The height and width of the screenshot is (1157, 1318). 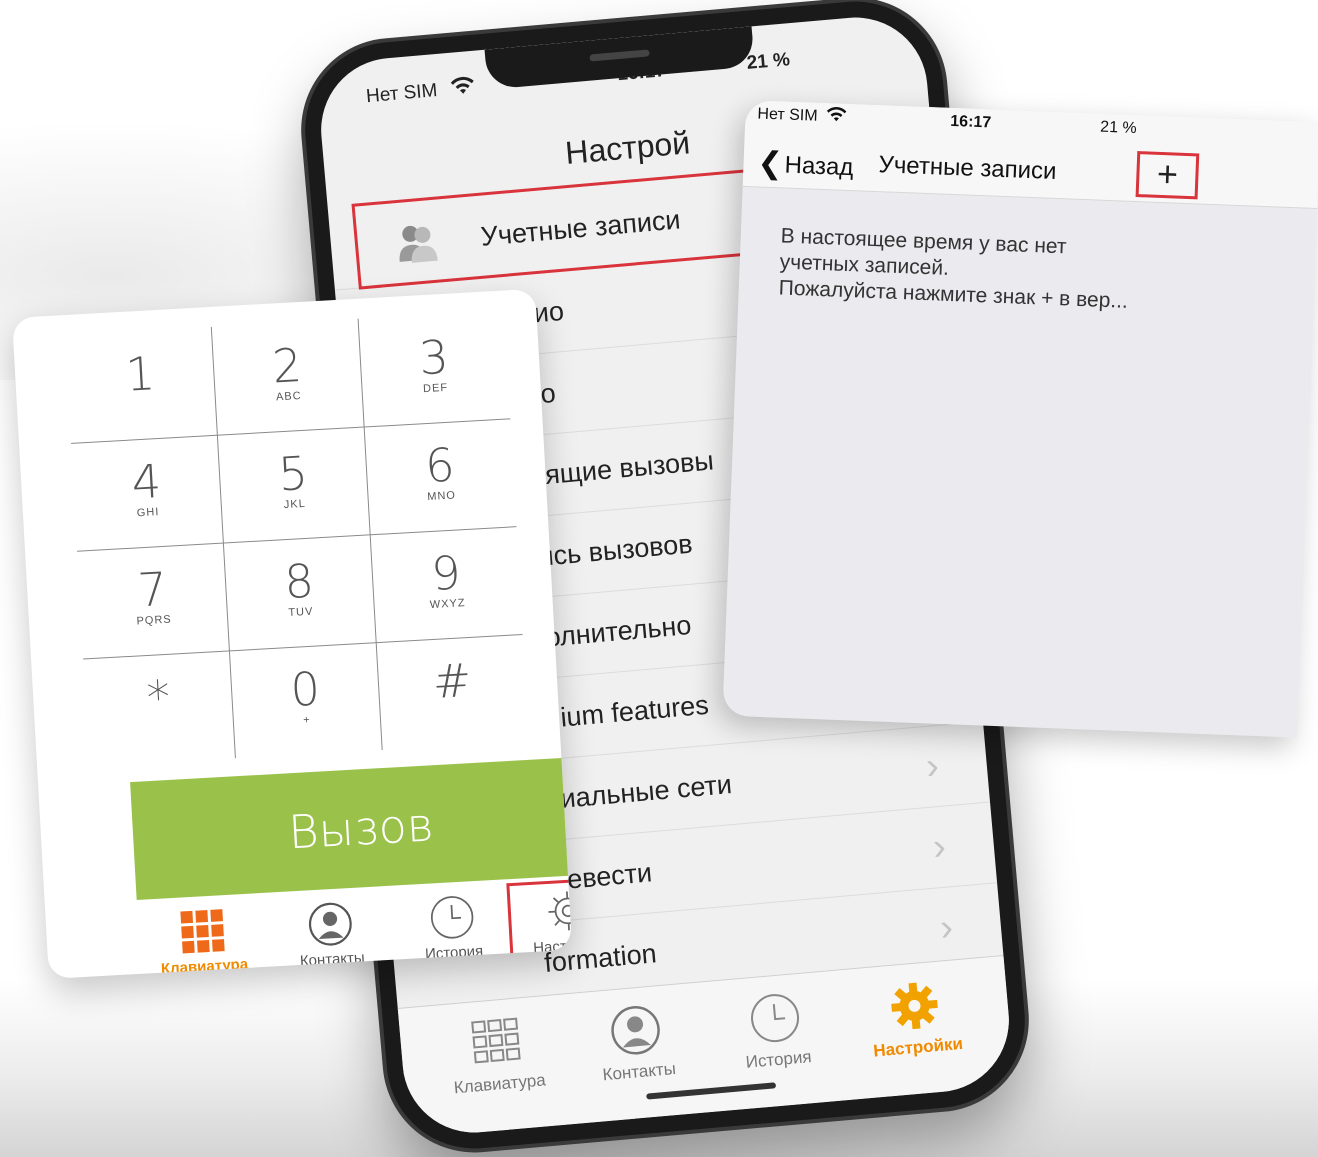 What do you see at coordinates (918, 1047) in the screenshot?
I see `tab-label: Настройки` at bounding box center [918, 1047].